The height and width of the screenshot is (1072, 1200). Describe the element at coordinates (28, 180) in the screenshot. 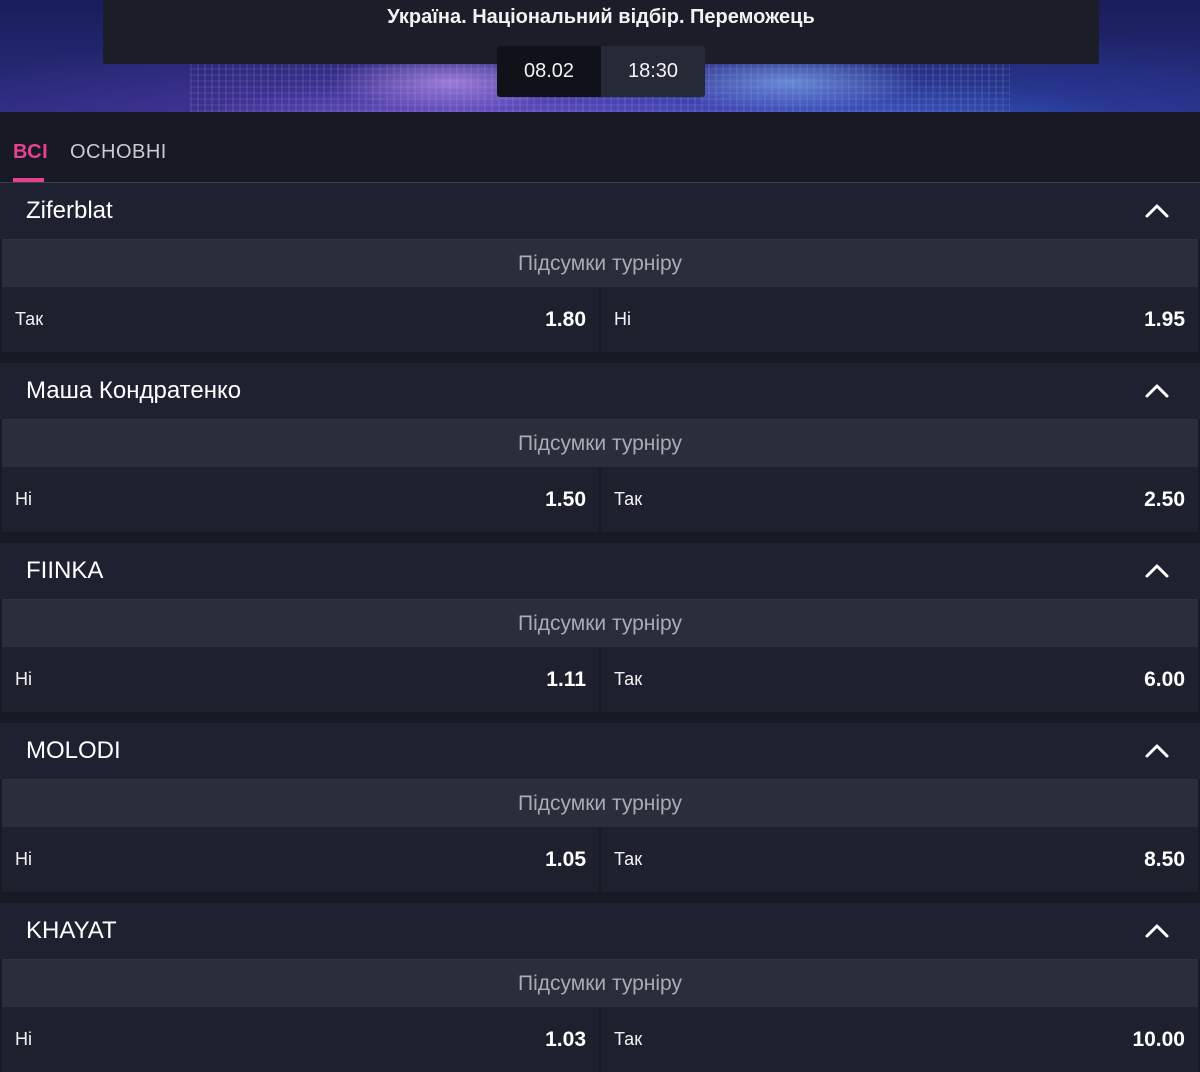

I see `active-tab-indicator` at that location.